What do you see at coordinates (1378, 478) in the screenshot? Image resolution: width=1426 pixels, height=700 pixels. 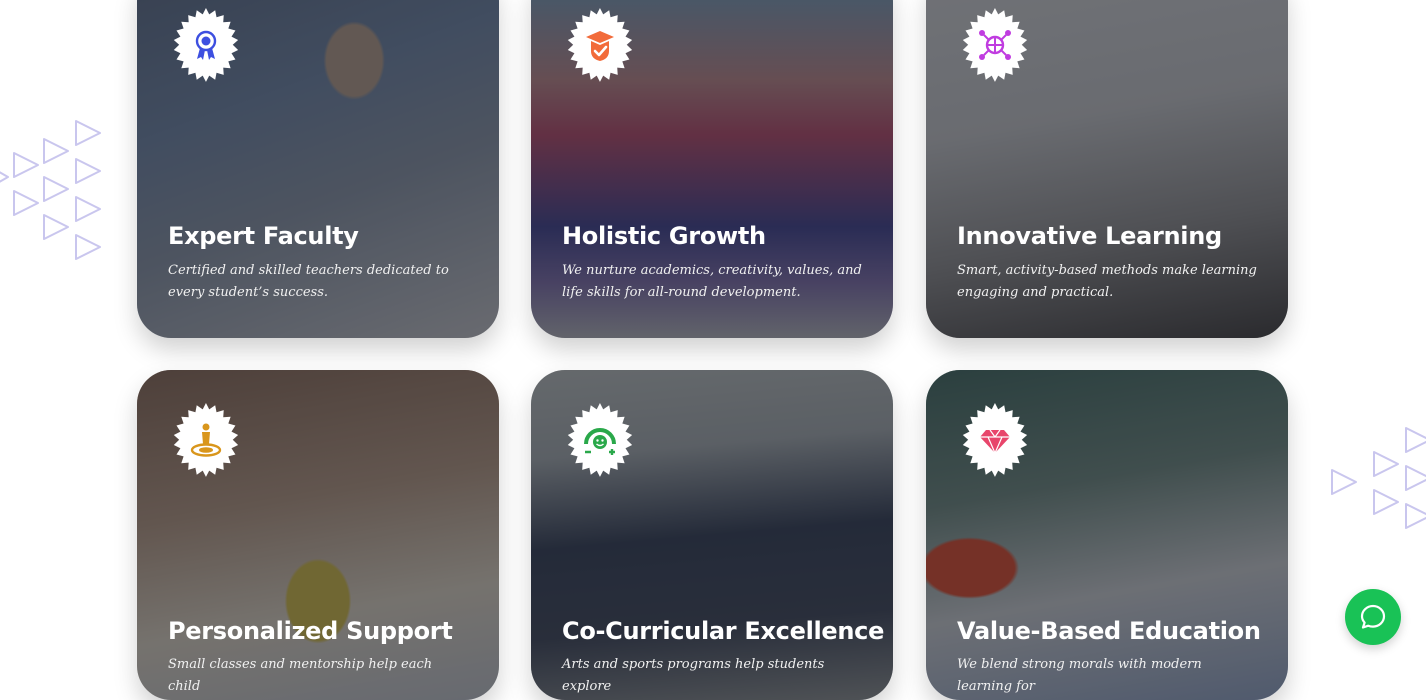 I see `triangle-pattern-right` at bounding box center [1378, 478].